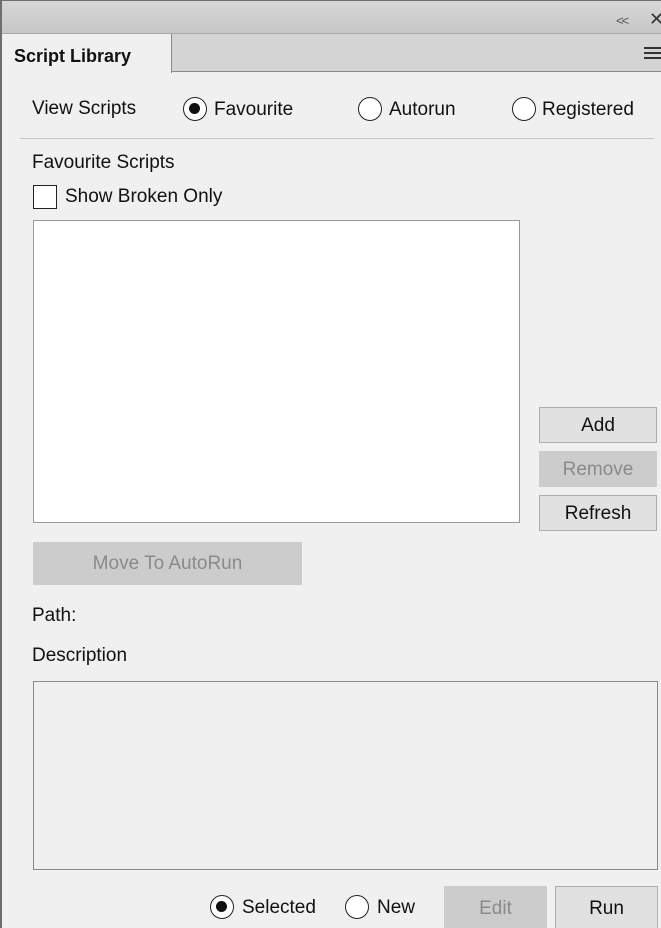 The height and width of the screenshot is (928, 661). I want to click on remove-button: Remove, so click(598, 469).